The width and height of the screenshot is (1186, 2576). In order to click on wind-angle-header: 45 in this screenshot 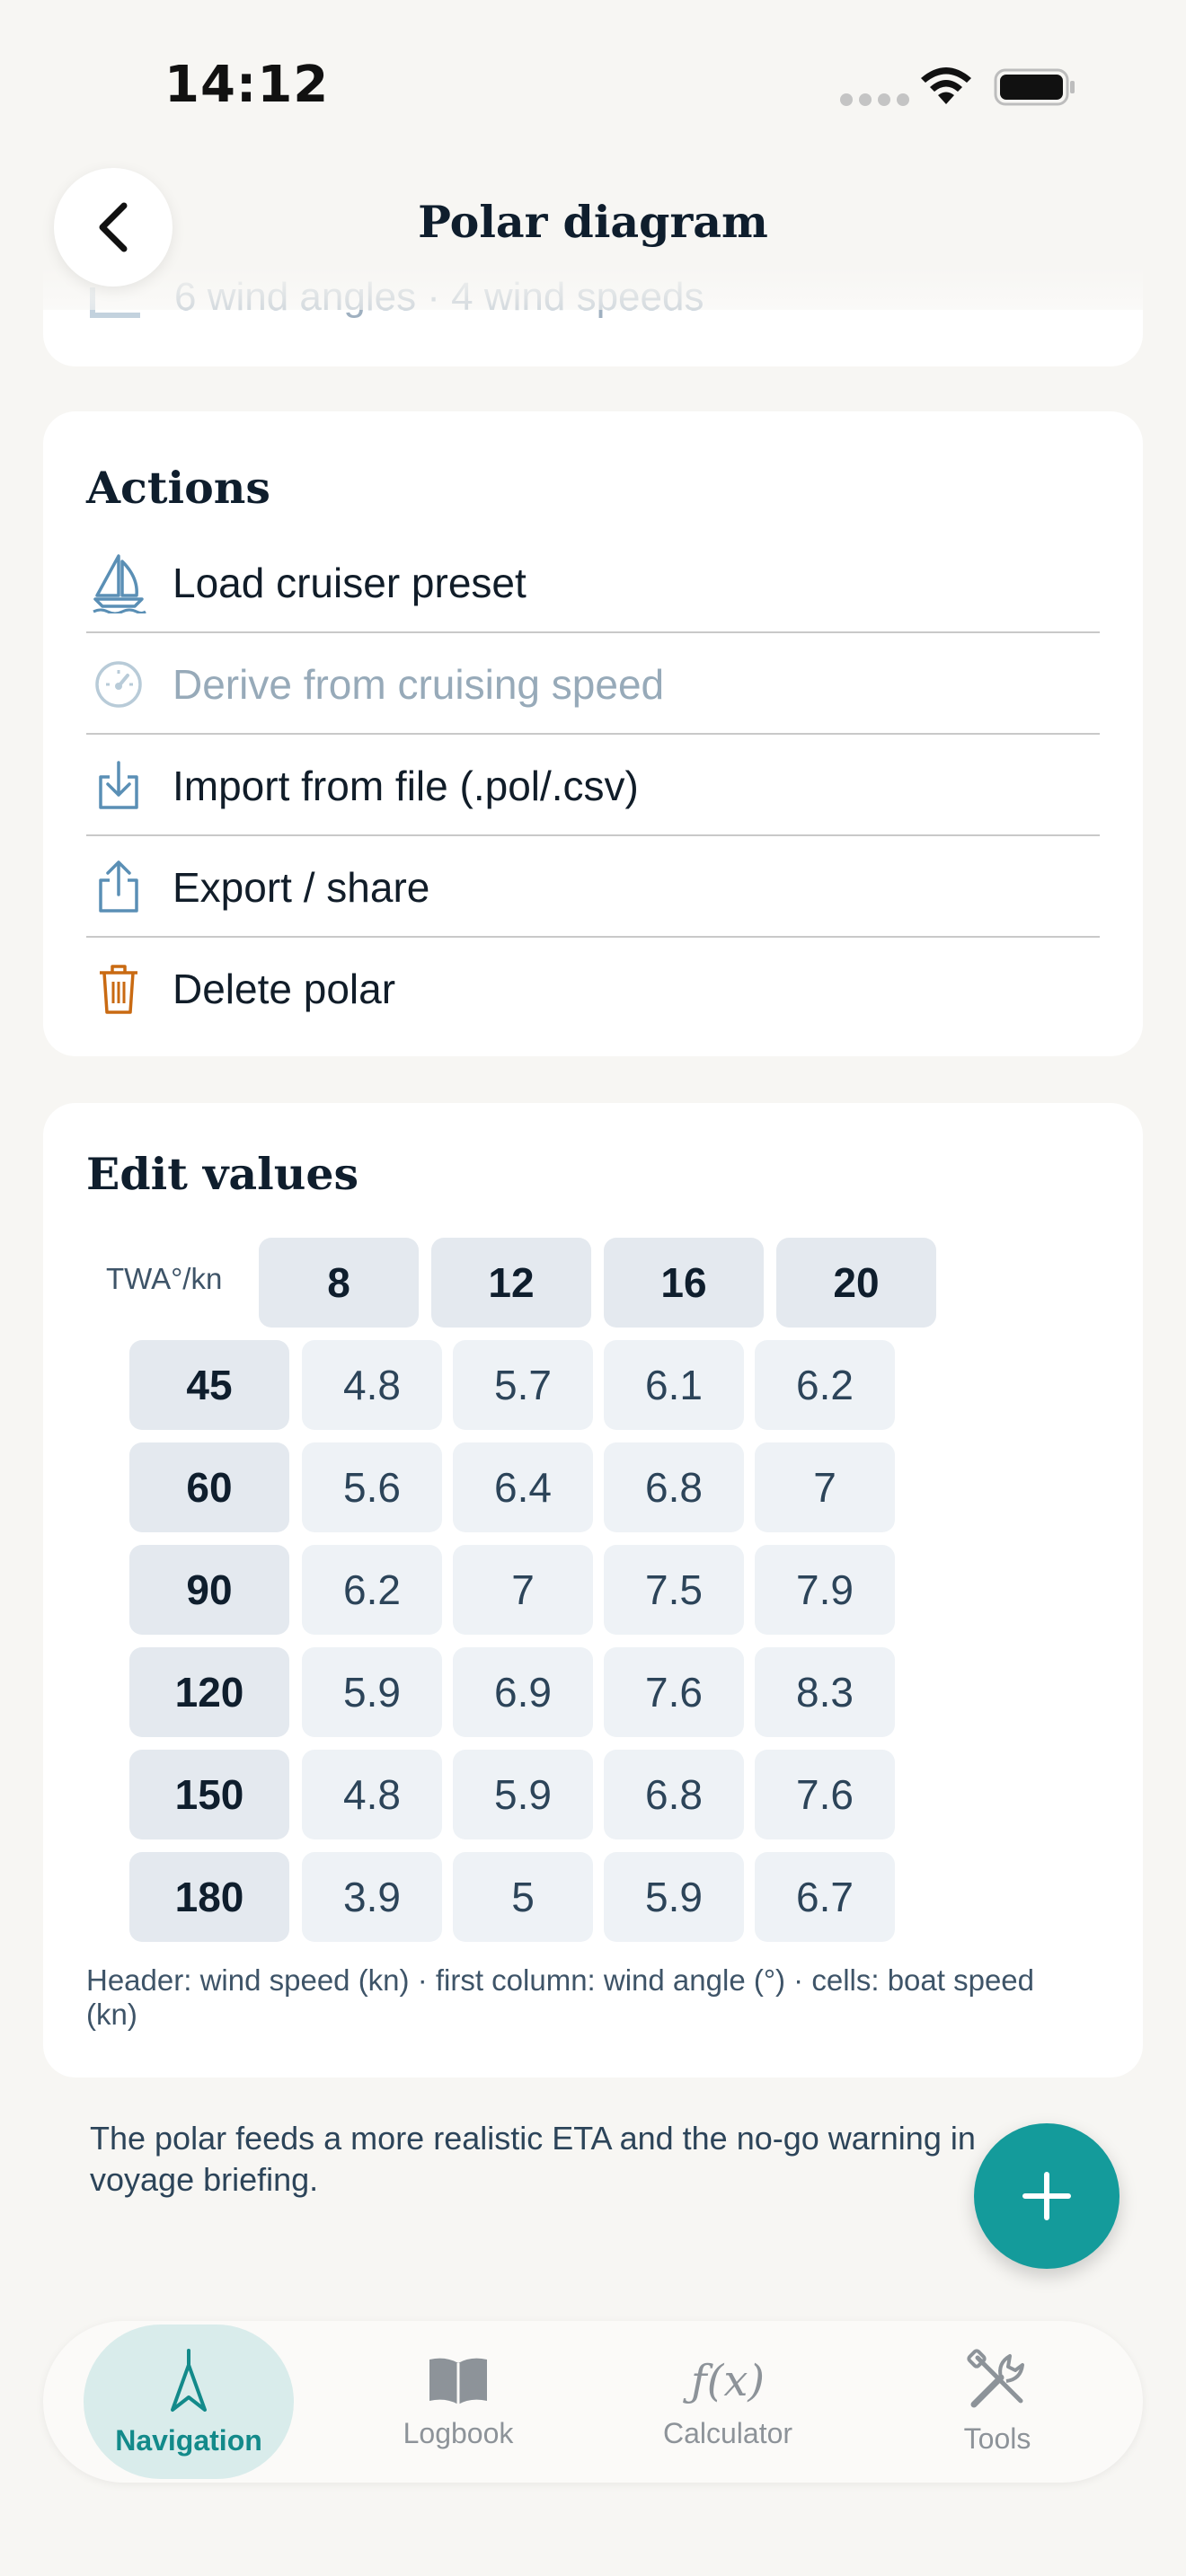, I will do `click(209, 1385)`.